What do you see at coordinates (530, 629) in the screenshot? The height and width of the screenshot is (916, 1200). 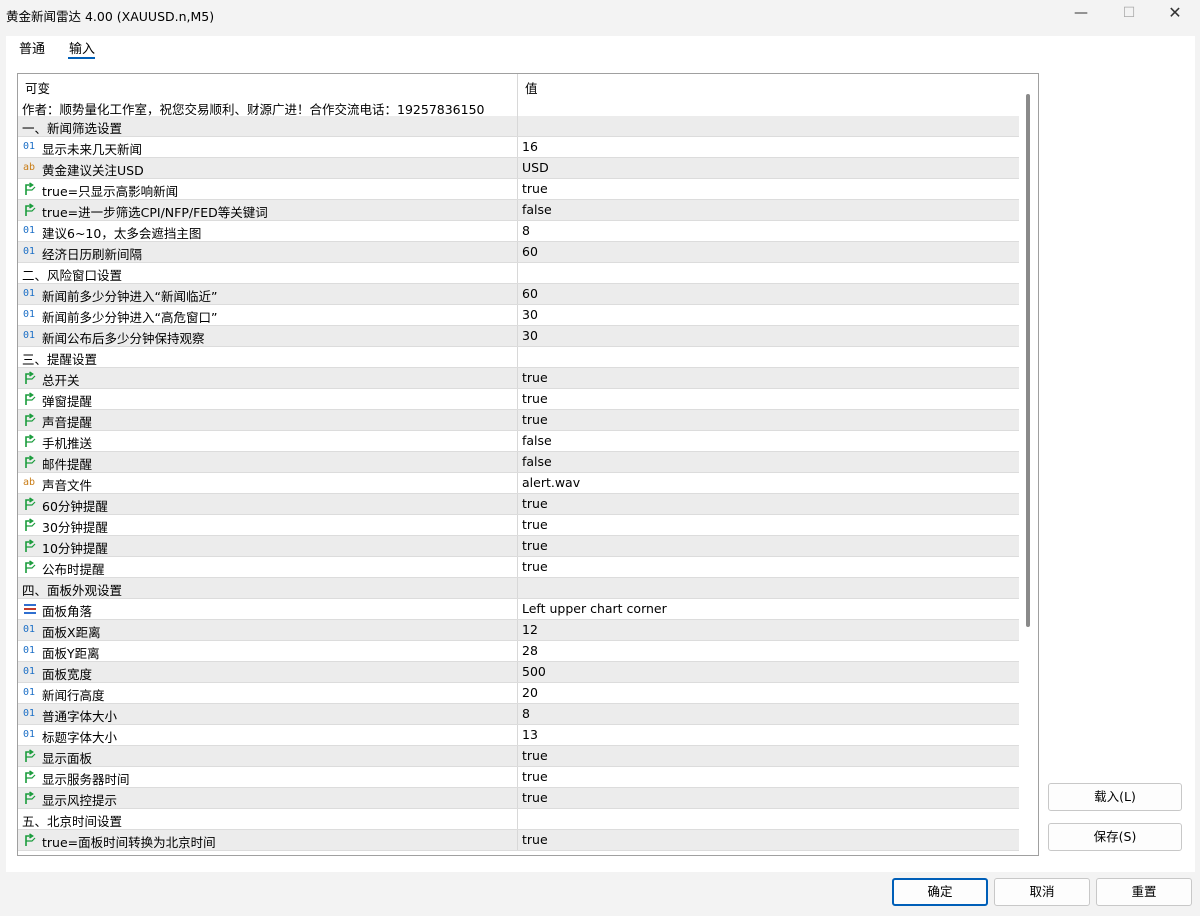 I see `param-value: 12` at bounding box center [530, 629].